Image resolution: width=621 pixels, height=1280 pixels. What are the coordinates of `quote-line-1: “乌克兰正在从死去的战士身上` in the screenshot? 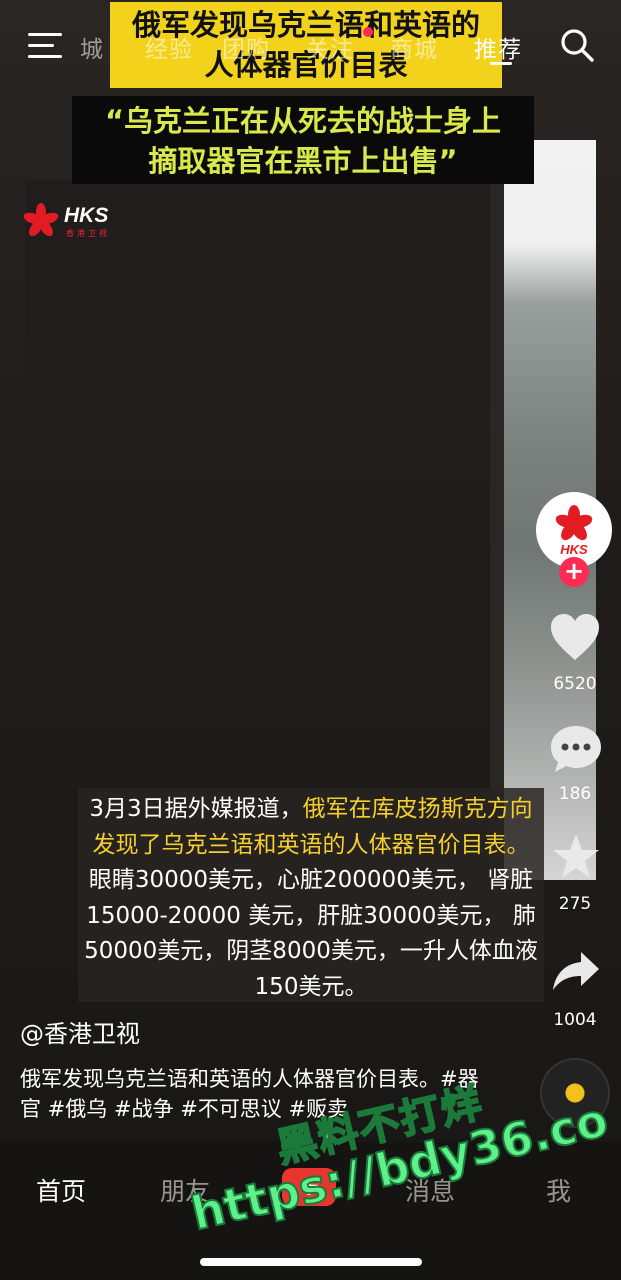 It's located at (303, 121).